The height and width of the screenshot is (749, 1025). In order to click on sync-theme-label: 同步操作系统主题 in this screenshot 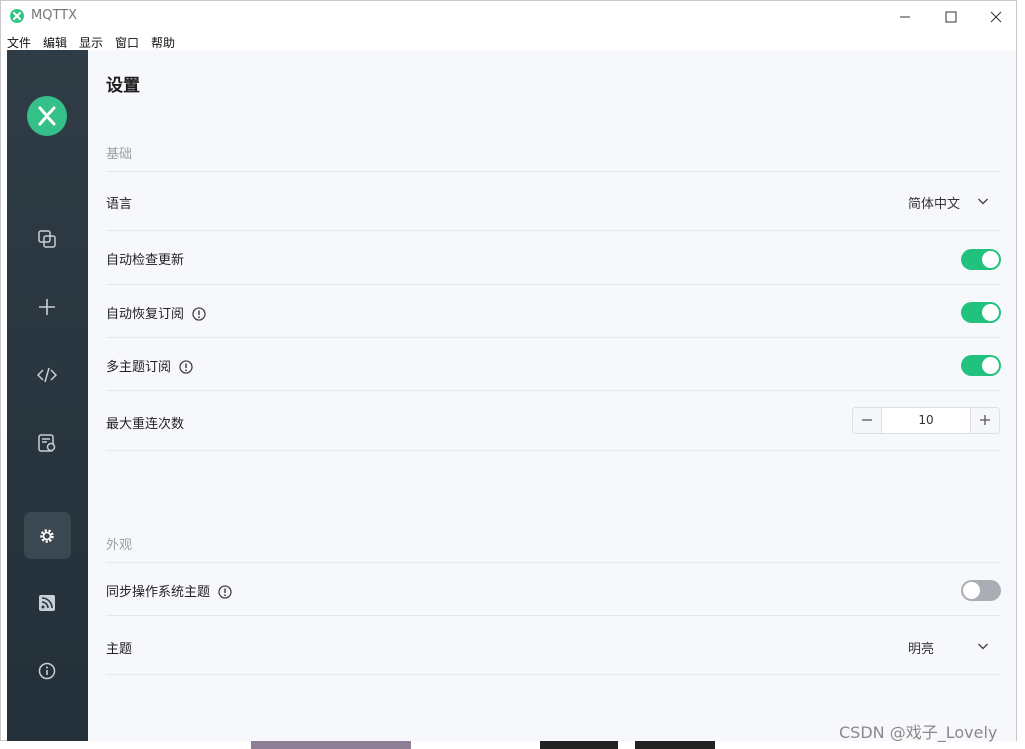, I will do `click(158, 592)`.